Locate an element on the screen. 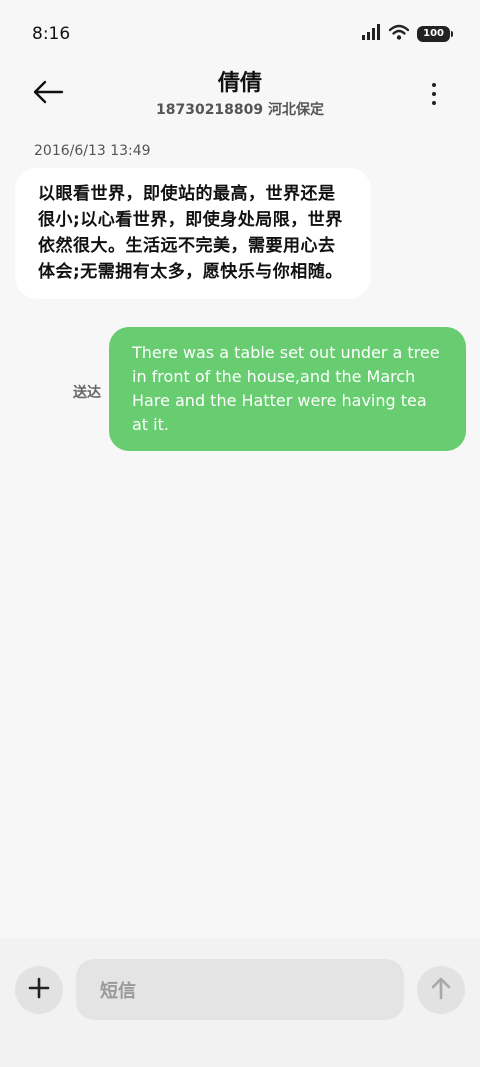 This screenshot has height=1067, width=480. send-button is located at coordinates (441, 990).